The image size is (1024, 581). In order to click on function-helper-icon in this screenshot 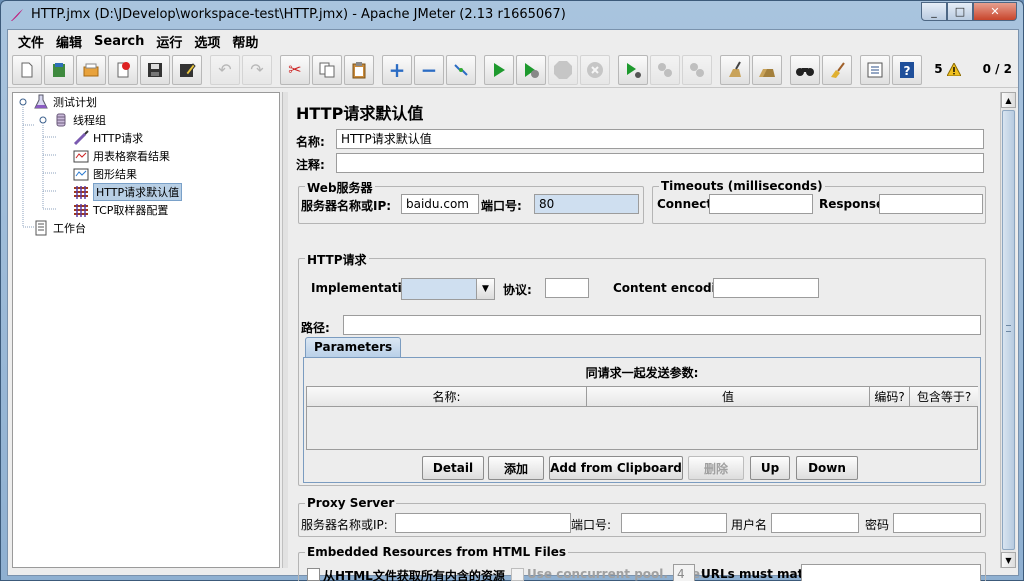, I will do `click(875, 69)`.